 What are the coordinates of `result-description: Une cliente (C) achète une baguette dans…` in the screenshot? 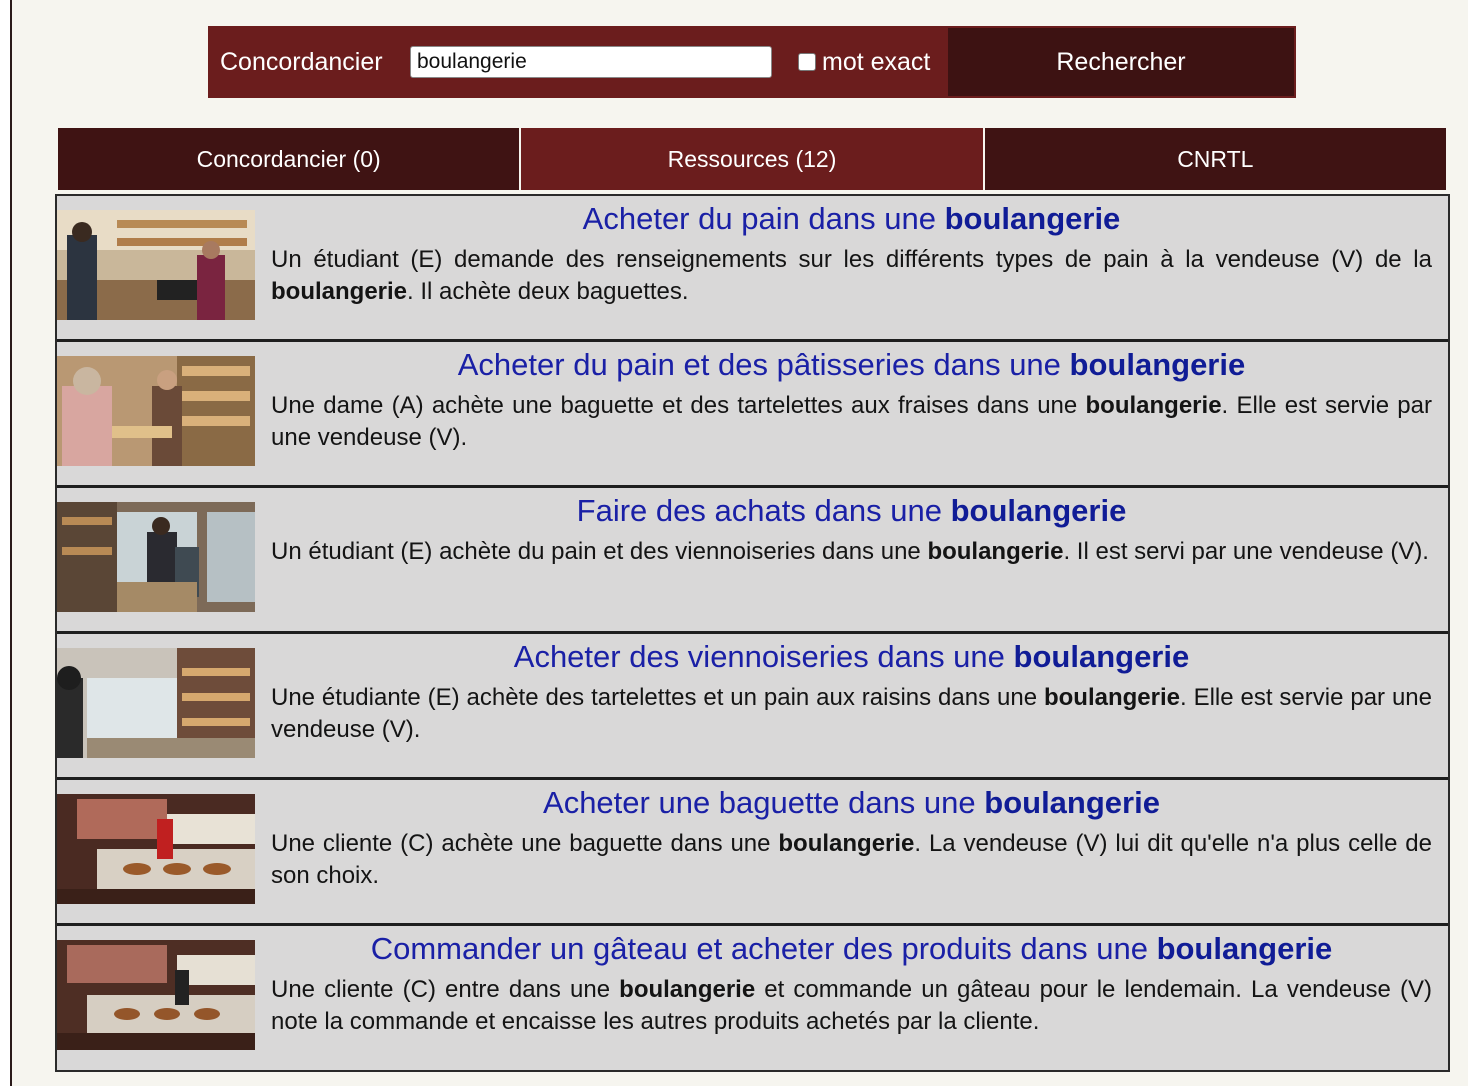 It's located at (852, 859).